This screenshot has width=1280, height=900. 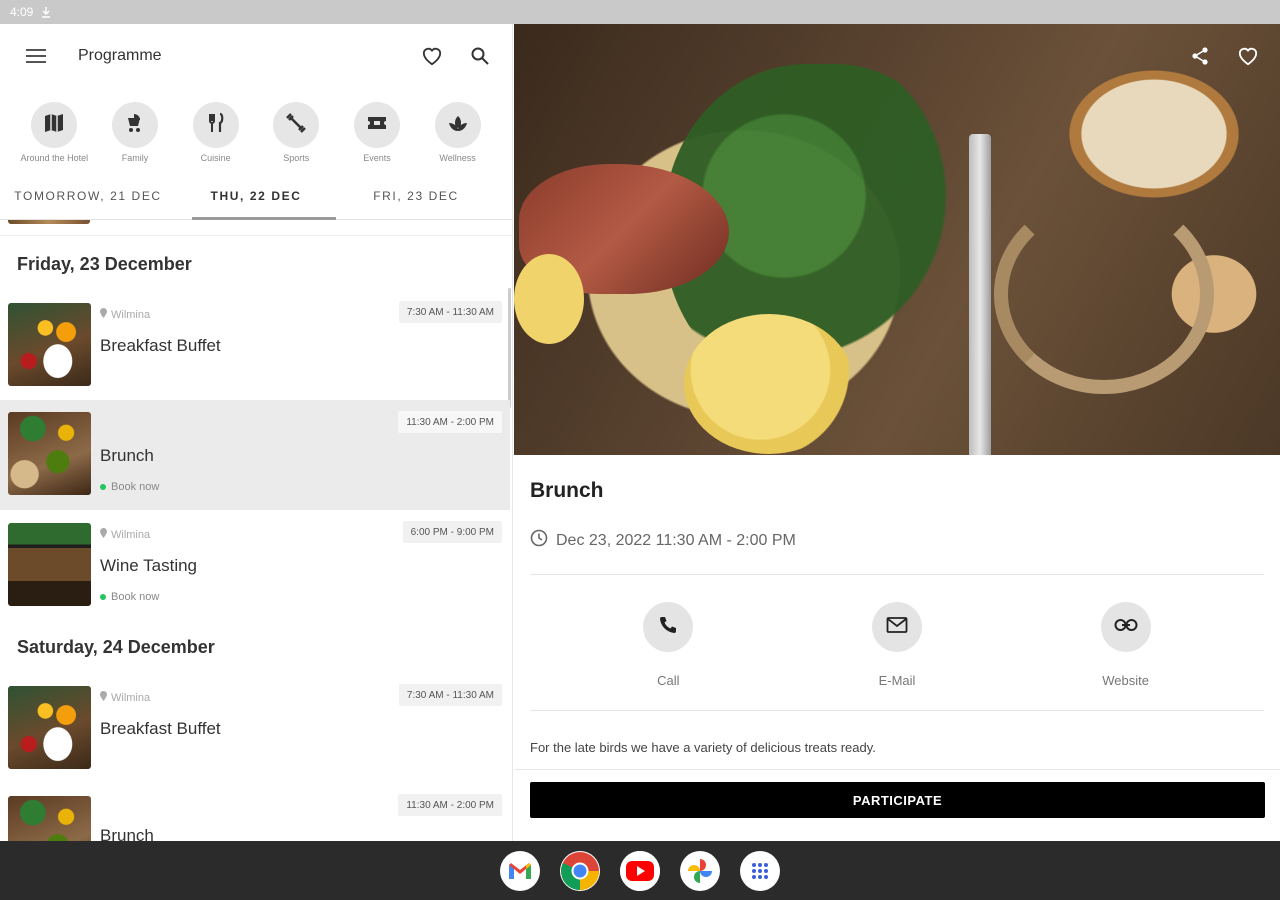 I want to click on category-cuisine: Cuisine, so click(x=216, y=137).